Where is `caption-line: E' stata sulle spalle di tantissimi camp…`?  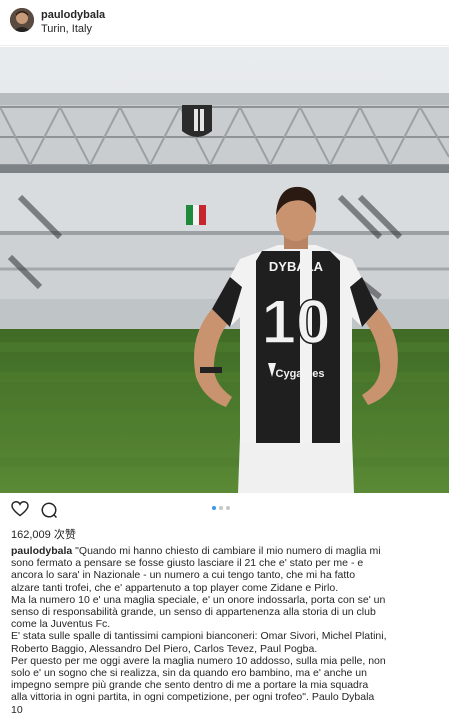
caption-line: E' stata sulle spalle di tantissimi camp… is located at coordinates (199, 636).